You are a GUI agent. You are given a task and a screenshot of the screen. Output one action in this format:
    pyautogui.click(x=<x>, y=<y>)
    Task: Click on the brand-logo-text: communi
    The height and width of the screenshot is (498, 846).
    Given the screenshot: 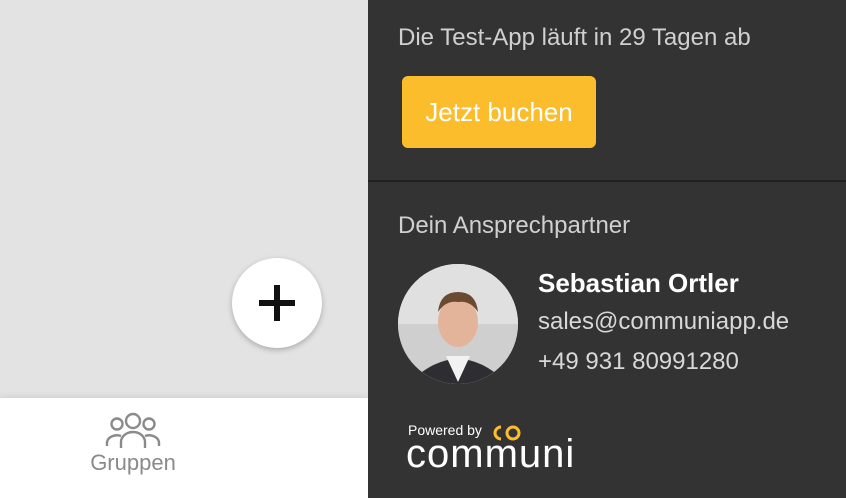 What is the action you would take?
    pyautogui.click(x=491, y=454)
    